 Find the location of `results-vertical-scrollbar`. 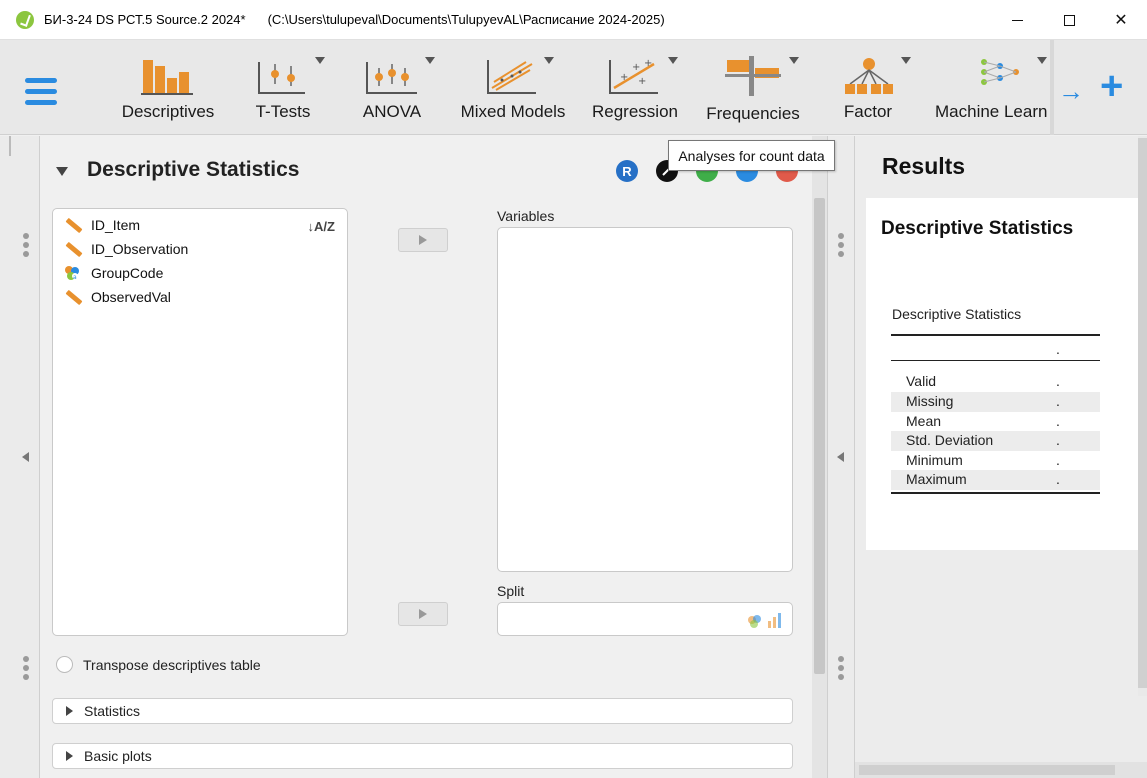

results-vertical-scrollbar is located at coordinates (1142, 416).